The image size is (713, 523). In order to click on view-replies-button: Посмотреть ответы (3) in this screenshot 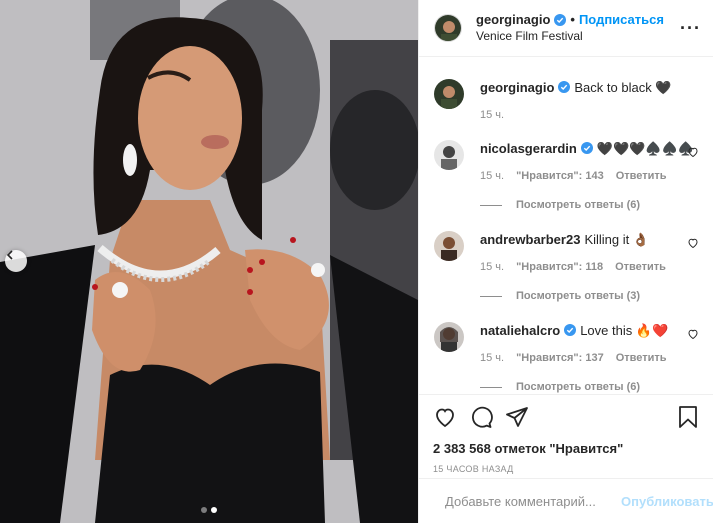, I will do `click(560, 296)`.